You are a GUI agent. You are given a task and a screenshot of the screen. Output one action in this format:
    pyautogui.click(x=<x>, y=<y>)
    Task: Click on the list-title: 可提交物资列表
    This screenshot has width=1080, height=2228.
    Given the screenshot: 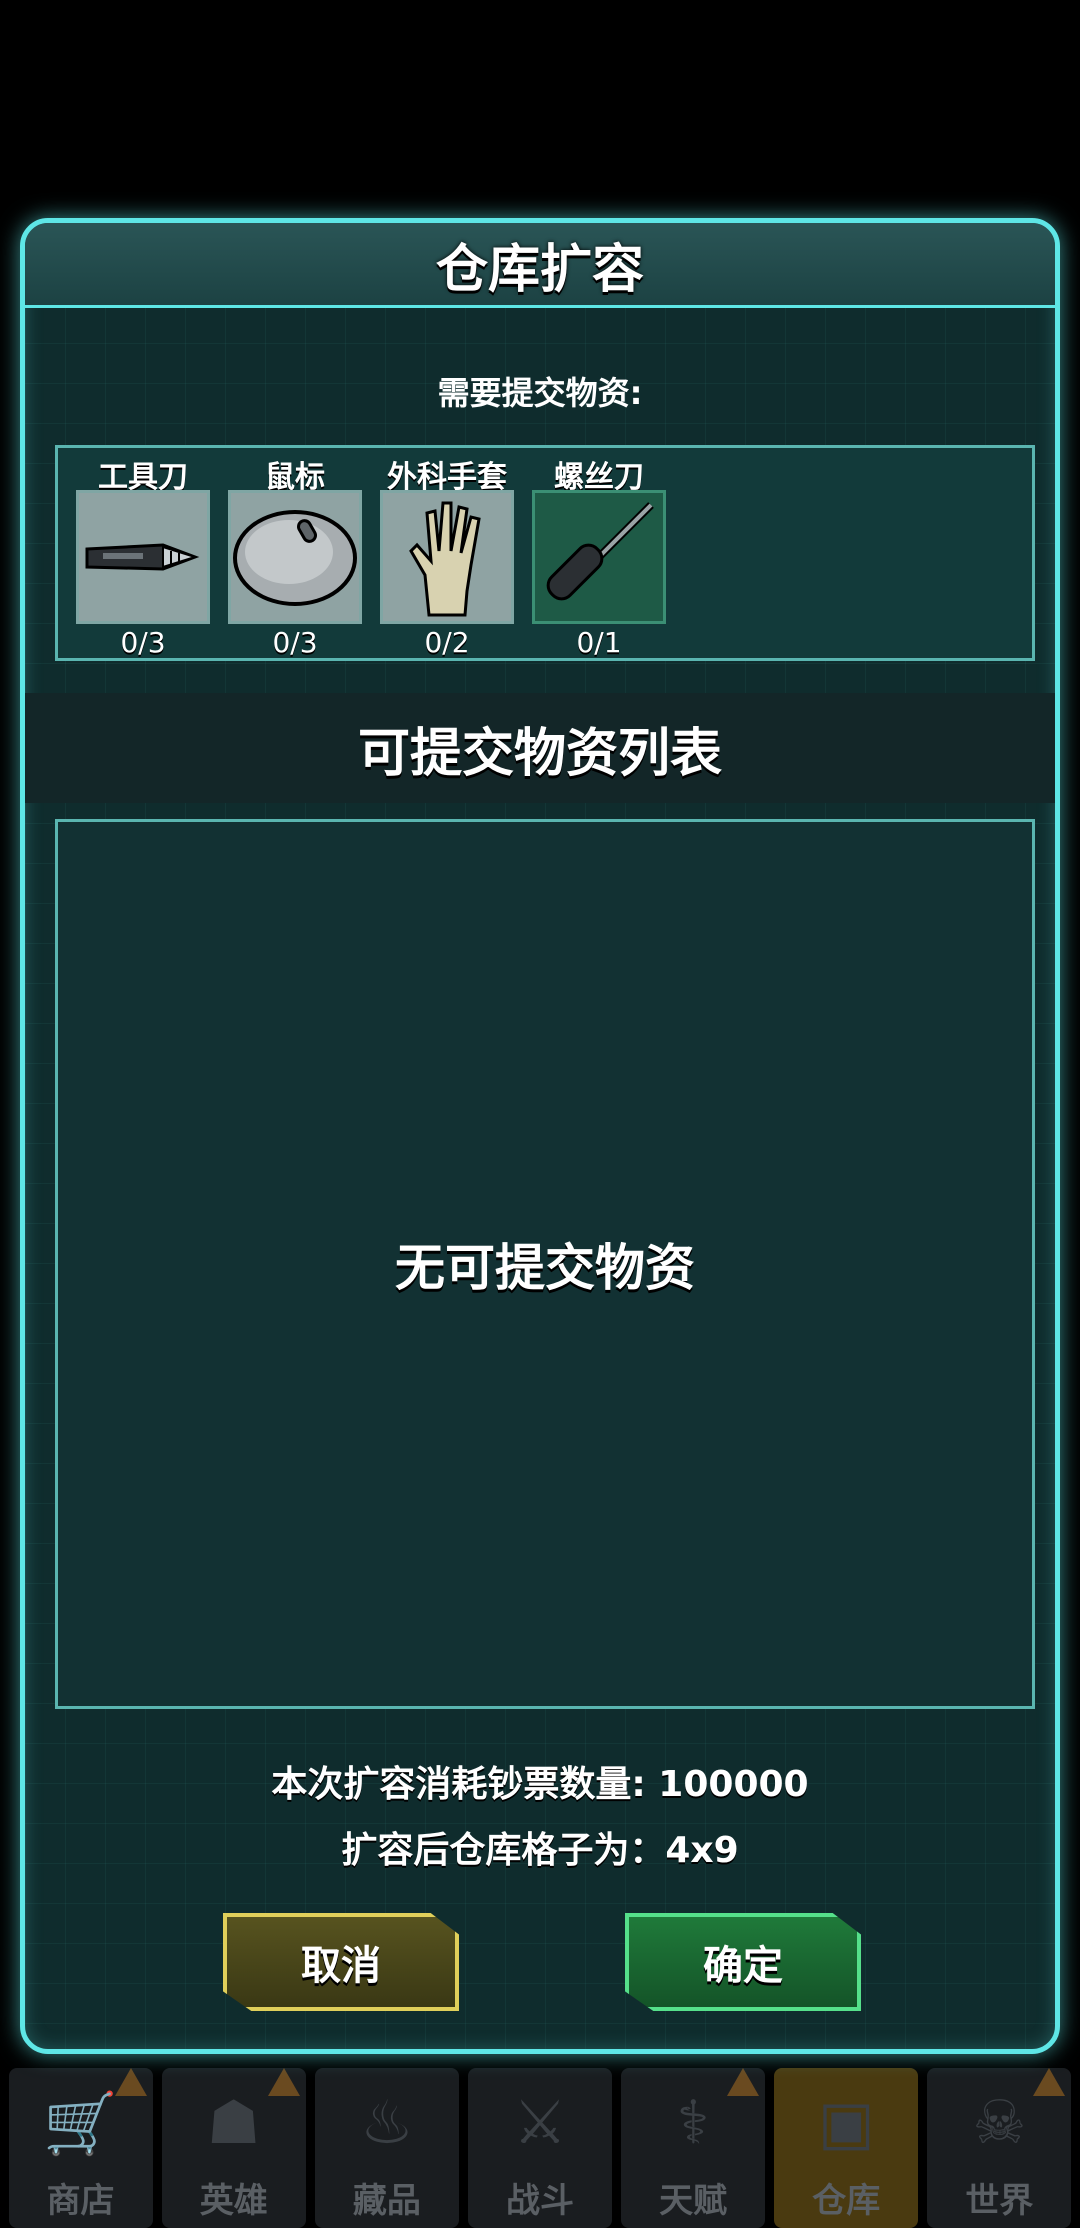 What is the action you would take?
    pyautogui.click(x=539, y=753)
    